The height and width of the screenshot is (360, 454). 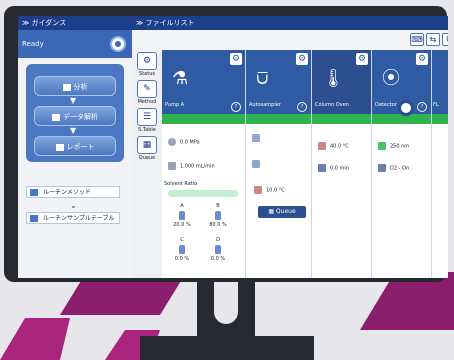 What do you see at coordinates (182, 249) in the screenshot?
I see `bottle-c: C 0.0 %` at bounding box center [182, 249].